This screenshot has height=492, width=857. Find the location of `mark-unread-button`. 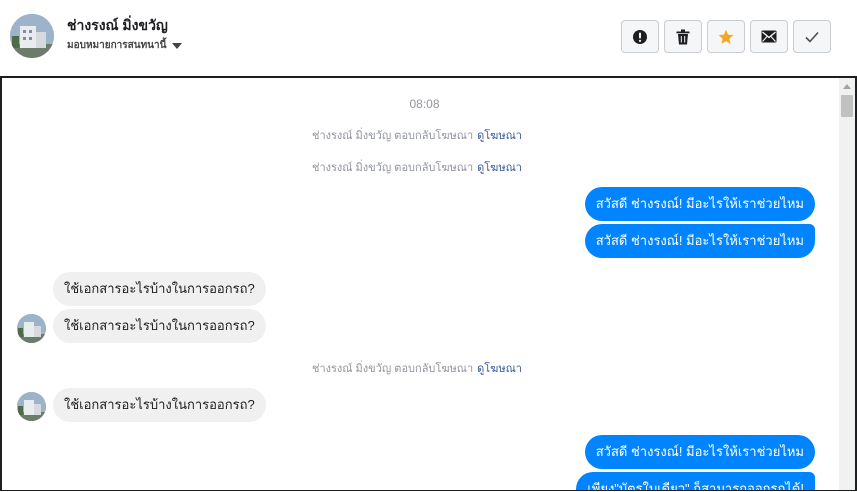

mark-unread-button is located at coordinates (769, 36).